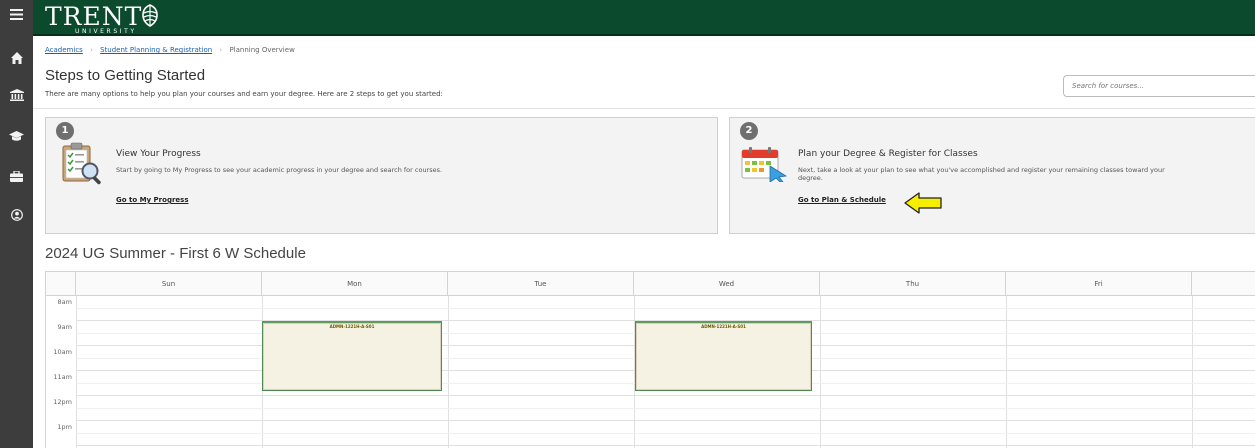 This screenshot has width=1255, height=448. I want to click on logo-wordmark: TRENT, so click(94, 16).